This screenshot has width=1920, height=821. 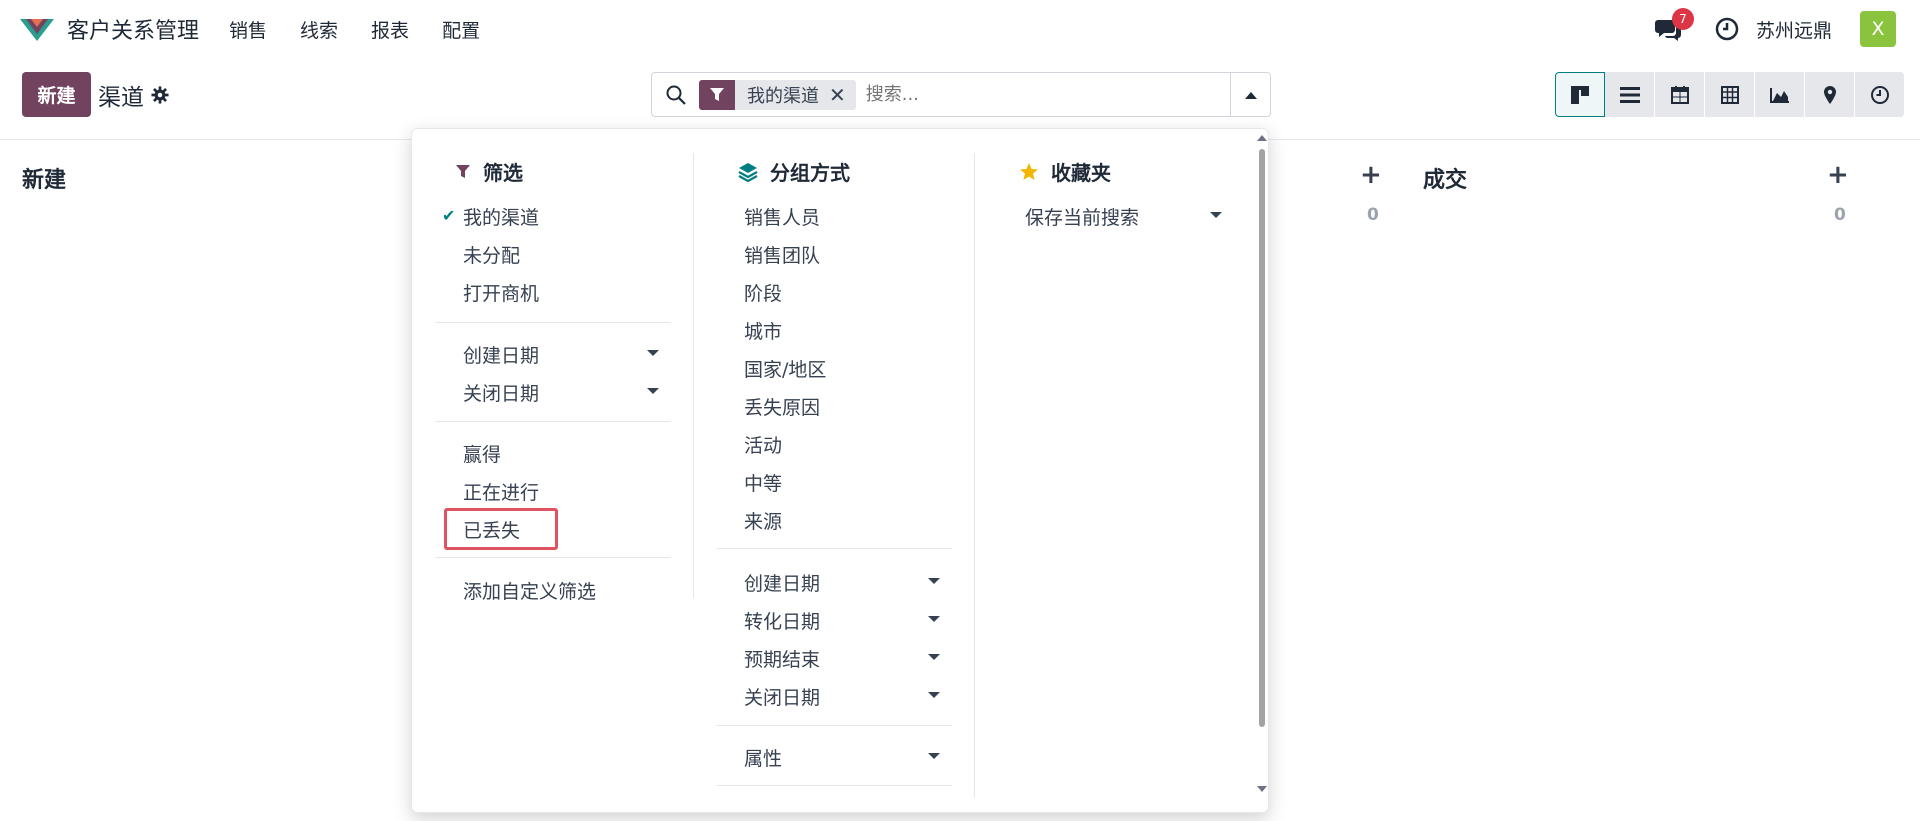 I want to click on layers-icon, so click(x=748, y=172).